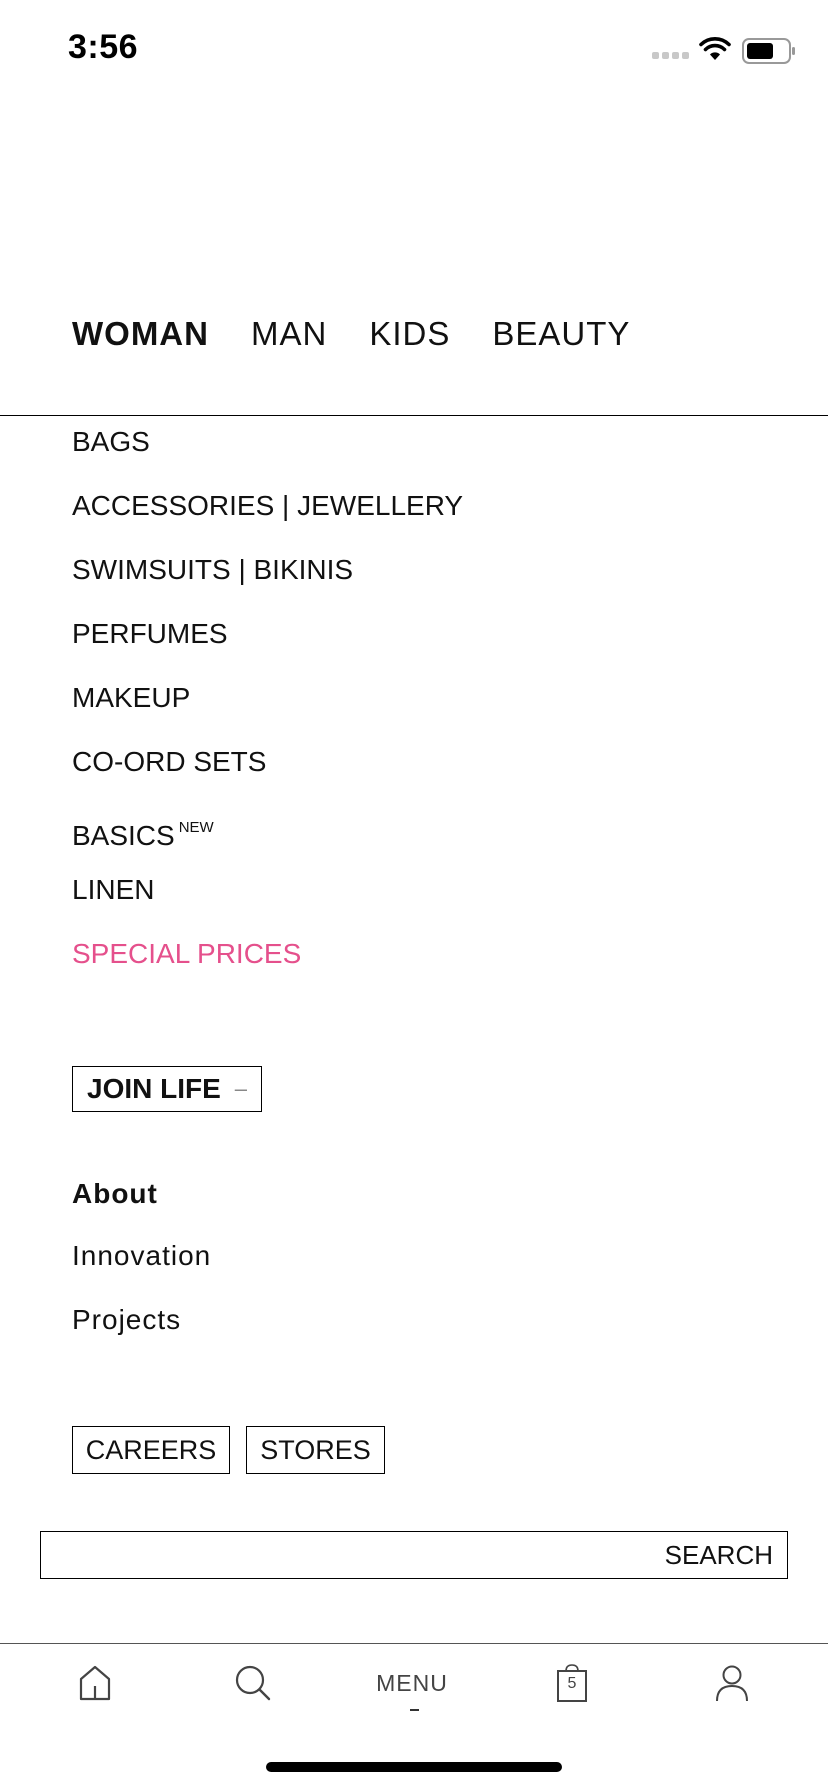 The height and width of the screenshot is (1792, 828). What do you see at coordinates (141, 1272) in the screenshot?
I see `about-link-innovation: Innovation` at bounding box center [141, 1272].